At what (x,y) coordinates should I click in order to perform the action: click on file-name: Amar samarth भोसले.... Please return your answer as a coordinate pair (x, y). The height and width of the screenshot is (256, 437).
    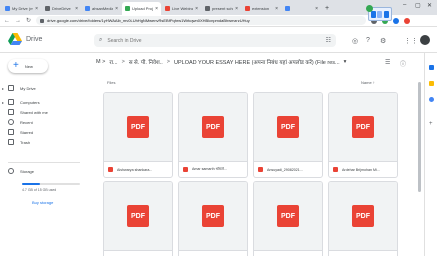
    Looking at the image, I should click on (209, 169).